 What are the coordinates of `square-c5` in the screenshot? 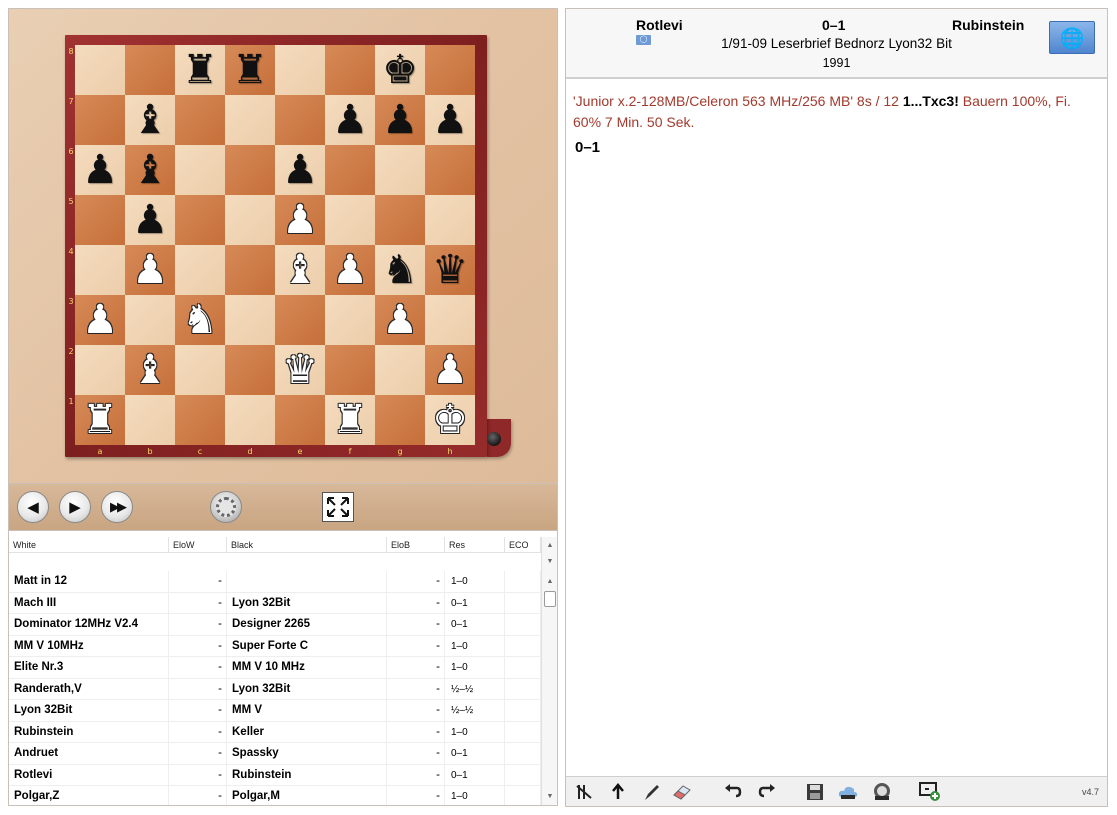 It's located at (200, 220).